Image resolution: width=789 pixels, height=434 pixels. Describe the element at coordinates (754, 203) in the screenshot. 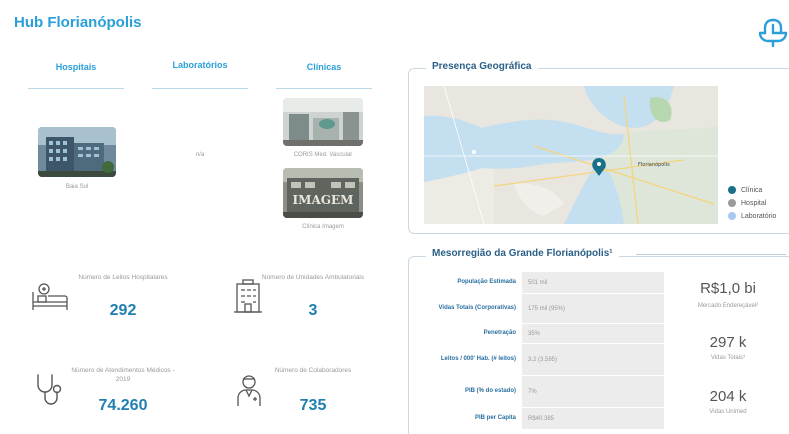

I see `legend-hospital-label: Hospital` at that location.